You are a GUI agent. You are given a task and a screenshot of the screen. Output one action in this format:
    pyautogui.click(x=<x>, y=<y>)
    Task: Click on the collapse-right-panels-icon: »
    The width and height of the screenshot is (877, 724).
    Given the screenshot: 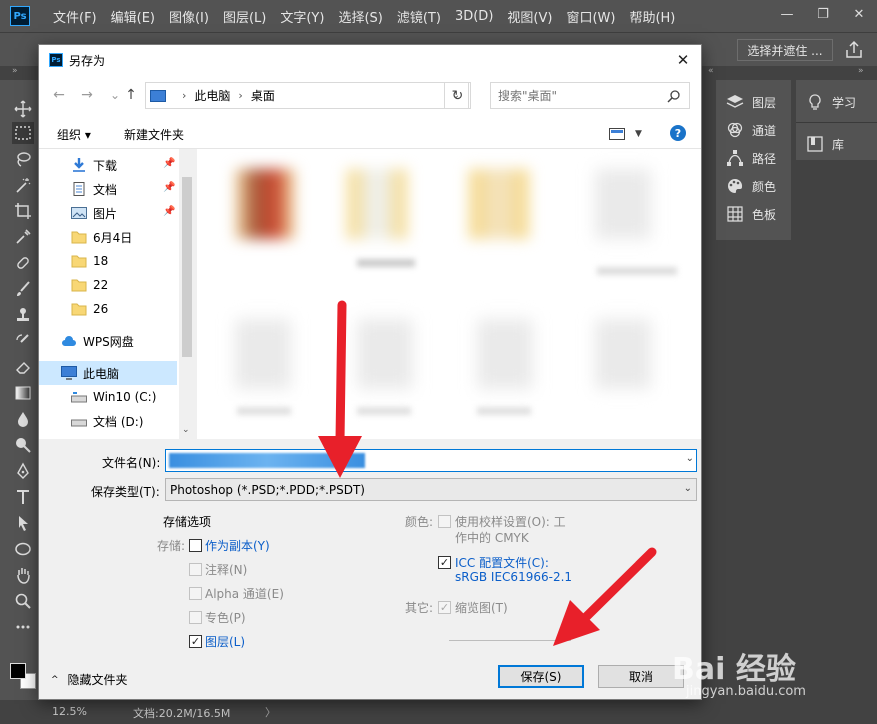 What is the action you would take?
    pyautogui.click(x=861, y=71)
    